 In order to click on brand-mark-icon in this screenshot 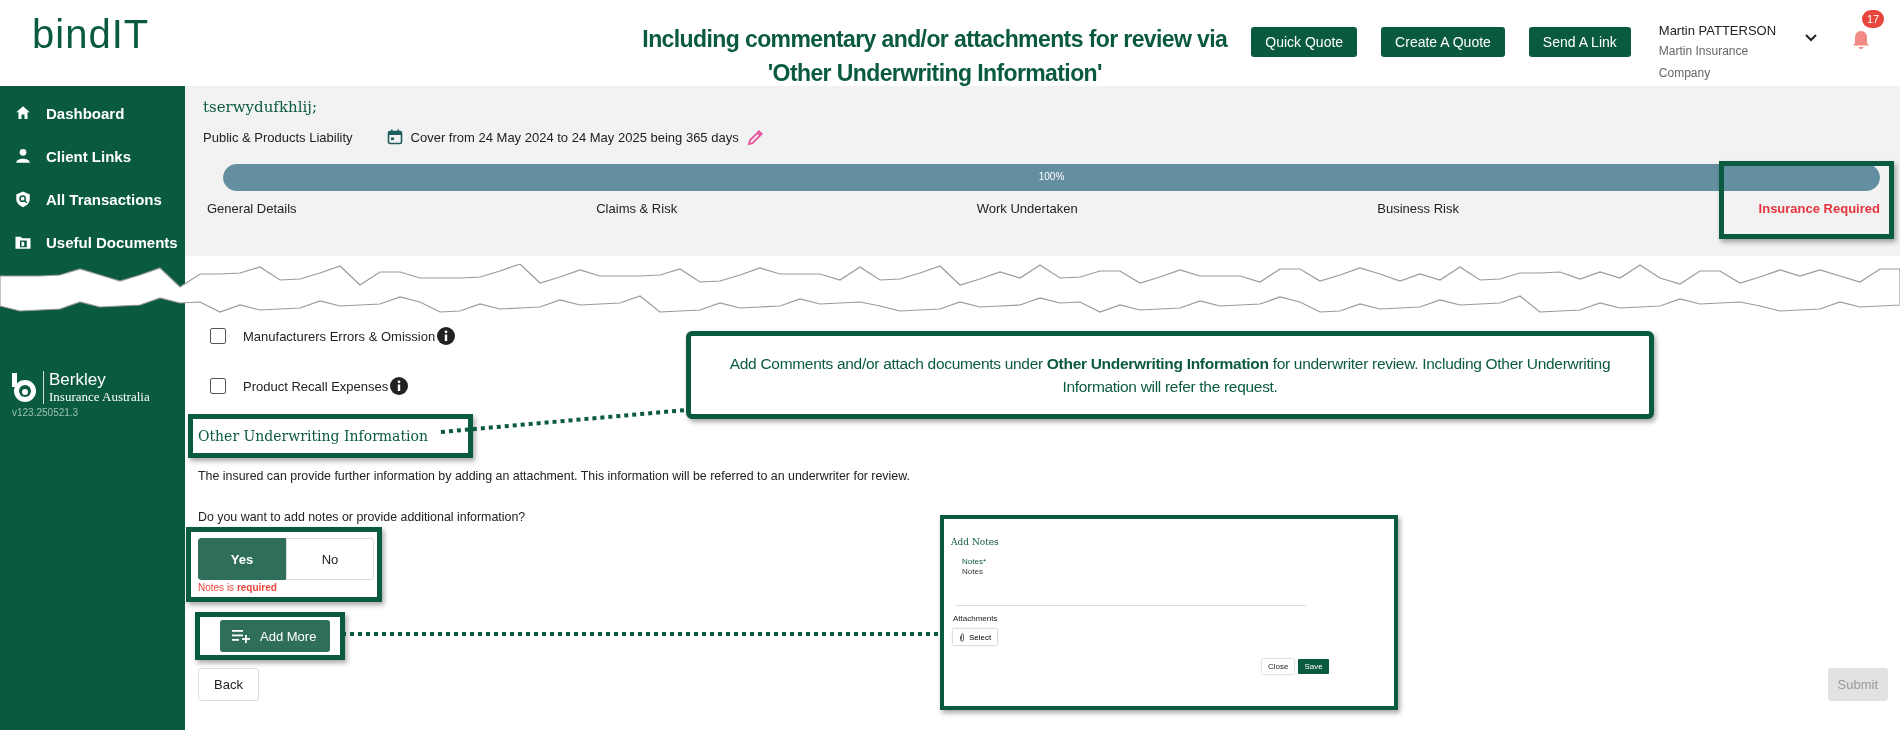, I will do `click(24, 387)`.